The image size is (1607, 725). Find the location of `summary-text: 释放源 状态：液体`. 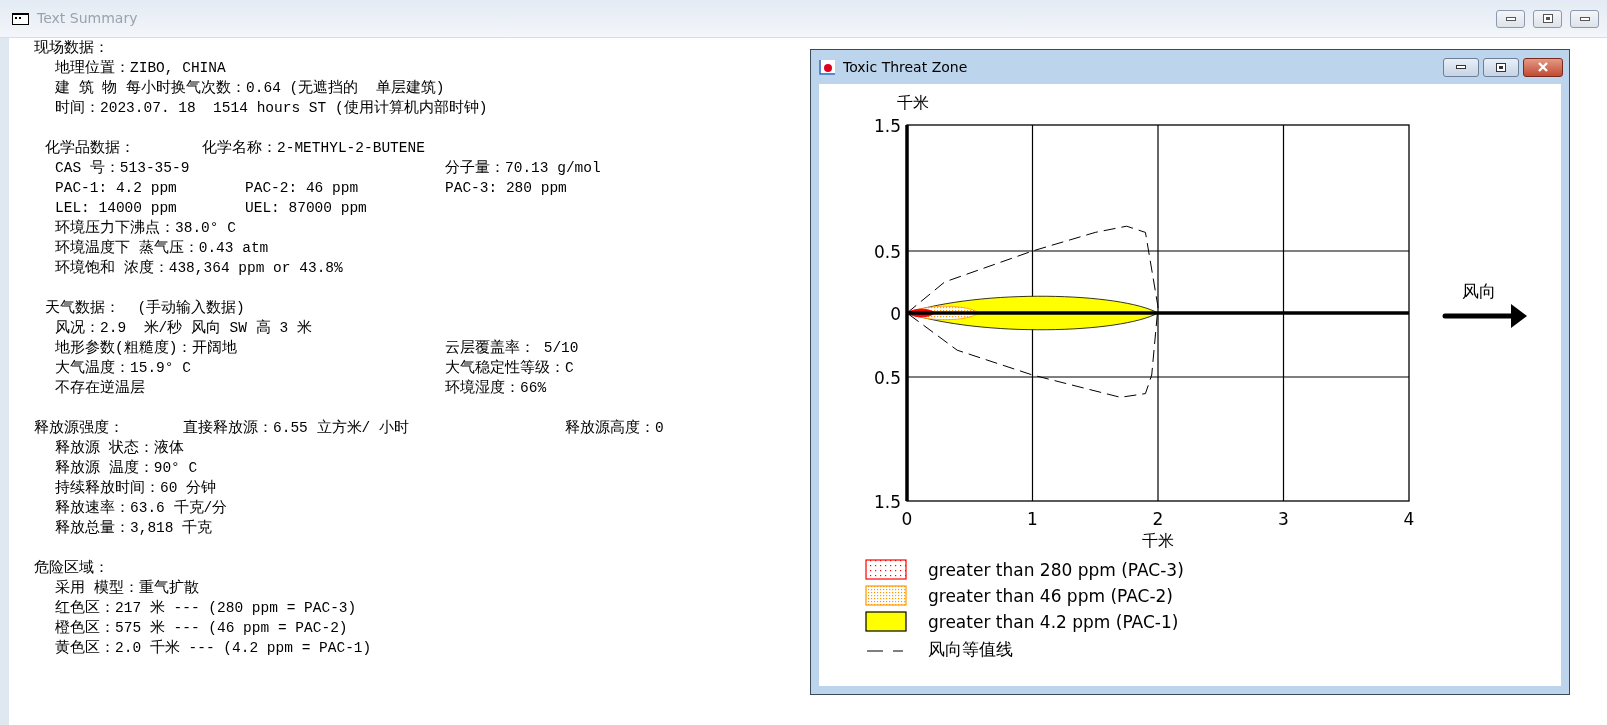

summary-text: 释放源 状态：液体 is located at coordinates (119, 448).